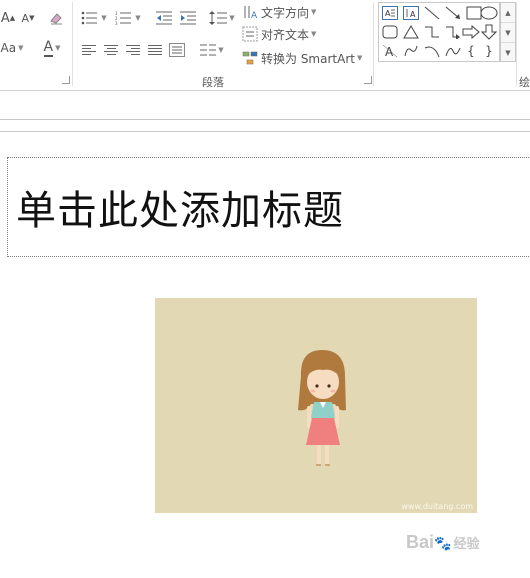 The width and height of the screenshot is (530, 578). I want to click on arrow-shape, so click(453, 13).